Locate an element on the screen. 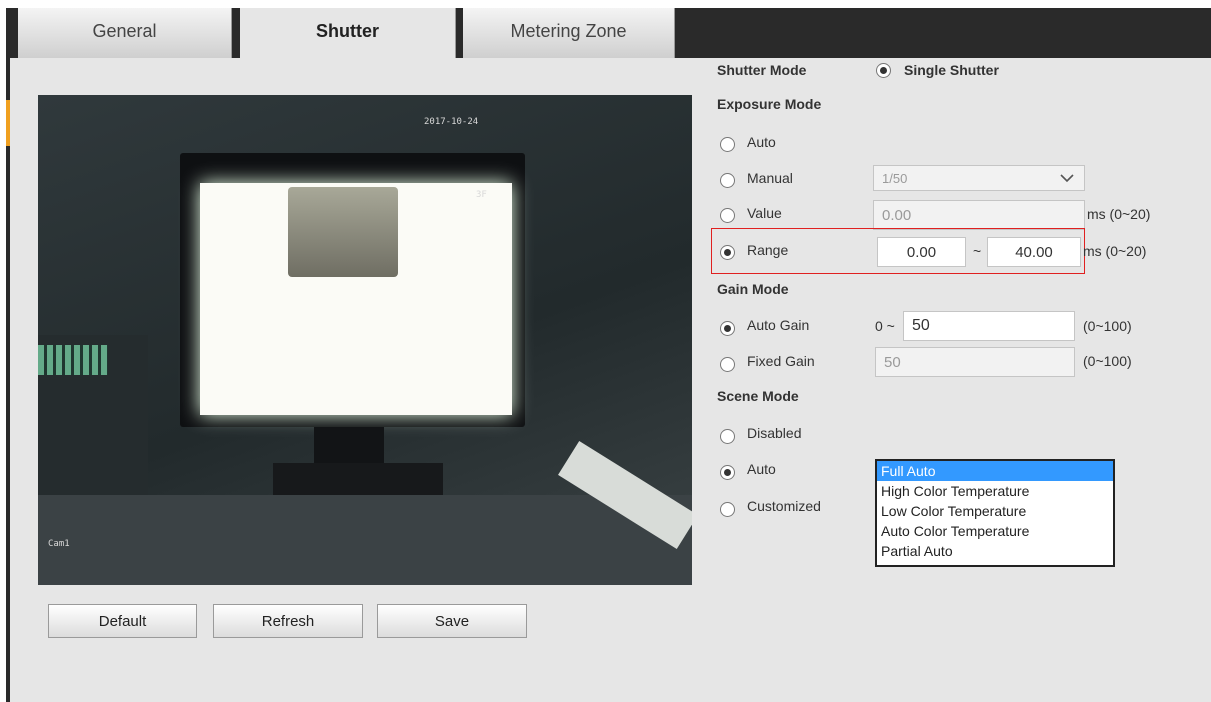 The height and width of the screenshot is (702, 1211). scene-auto-radio is located at coordinates (727, 472).